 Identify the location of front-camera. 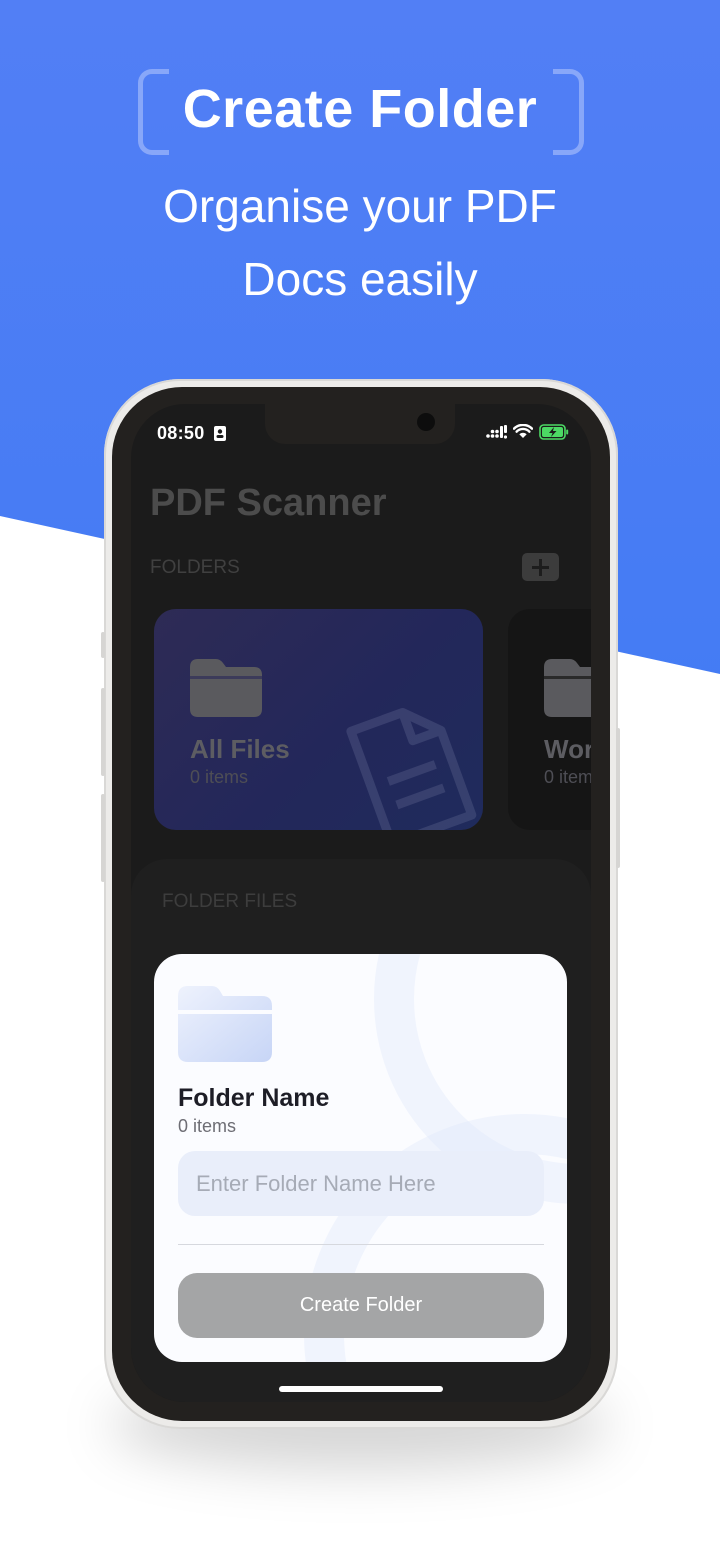
(426, 422).